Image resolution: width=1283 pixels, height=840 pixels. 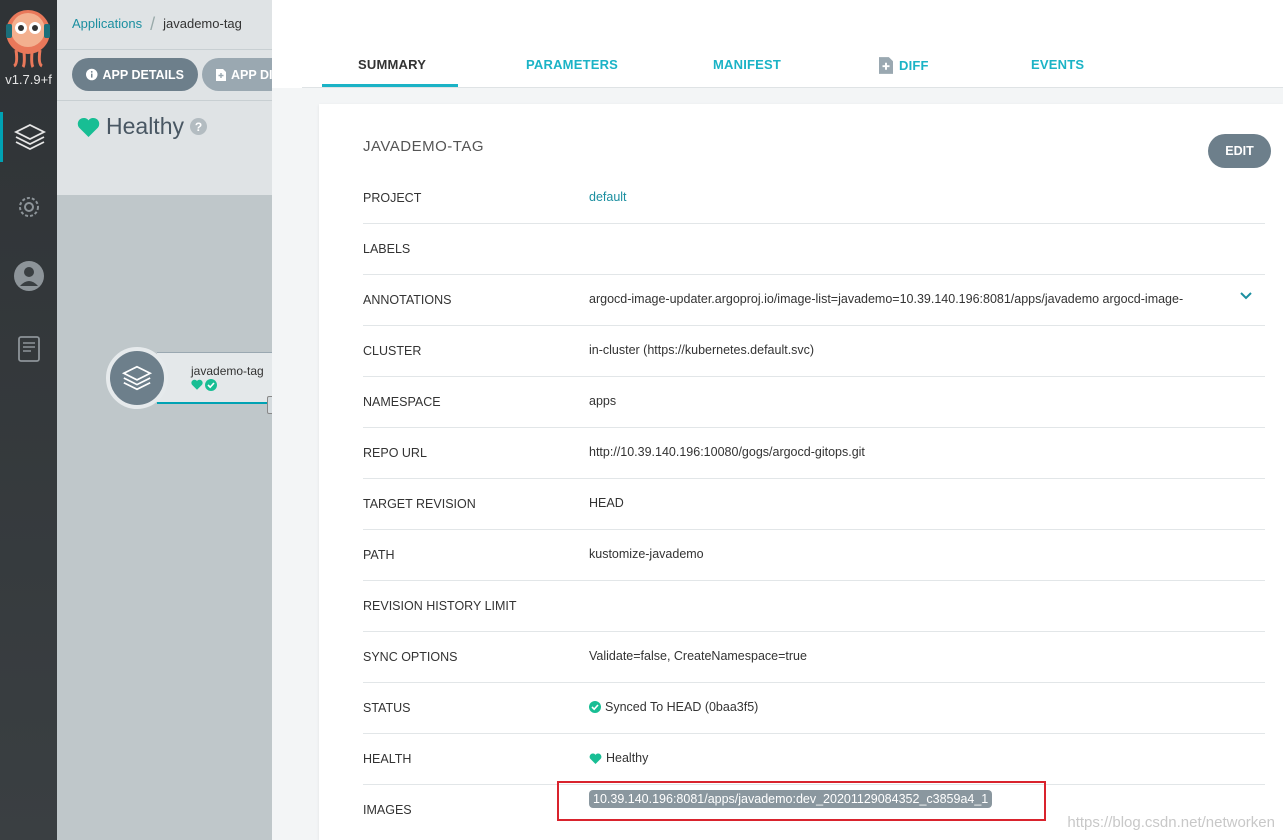 What do you see at coordinates (402, 402) in the screenshot?
I see `row-key: NAMESPACE` at bounding box center [402, 402].